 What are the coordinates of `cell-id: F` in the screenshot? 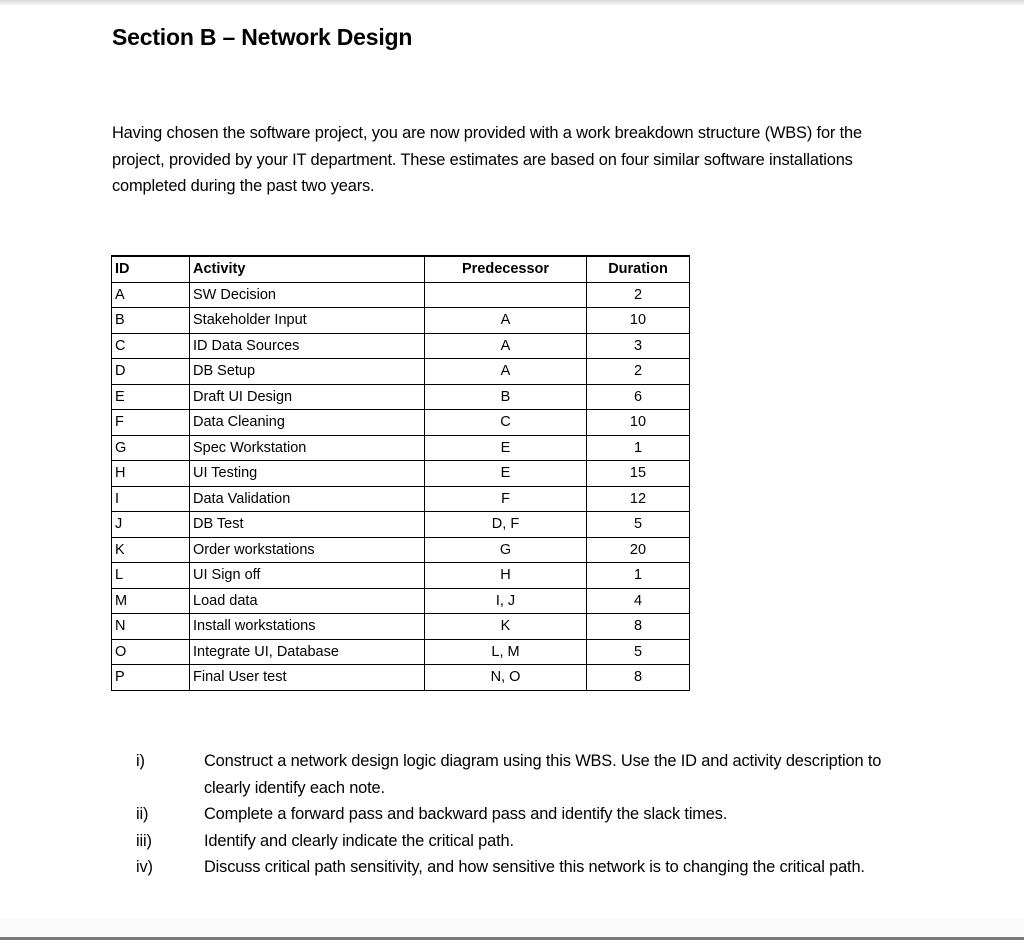 It's located at (150, 422).